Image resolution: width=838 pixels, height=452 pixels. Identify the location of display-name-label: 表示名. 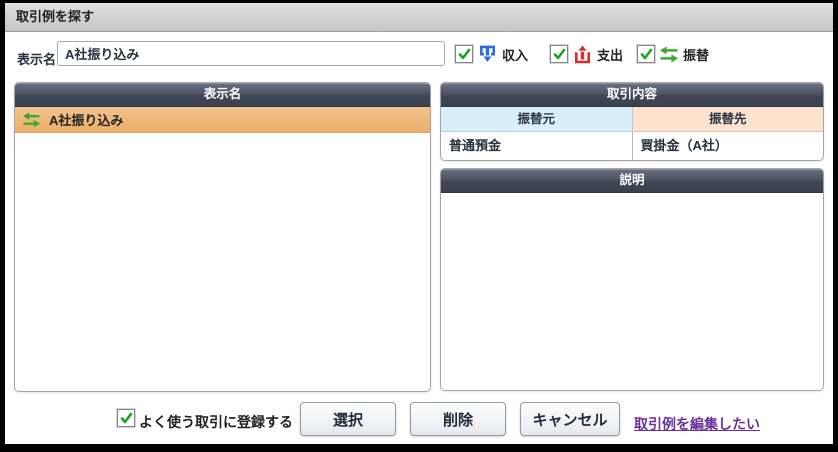
(37, 59).